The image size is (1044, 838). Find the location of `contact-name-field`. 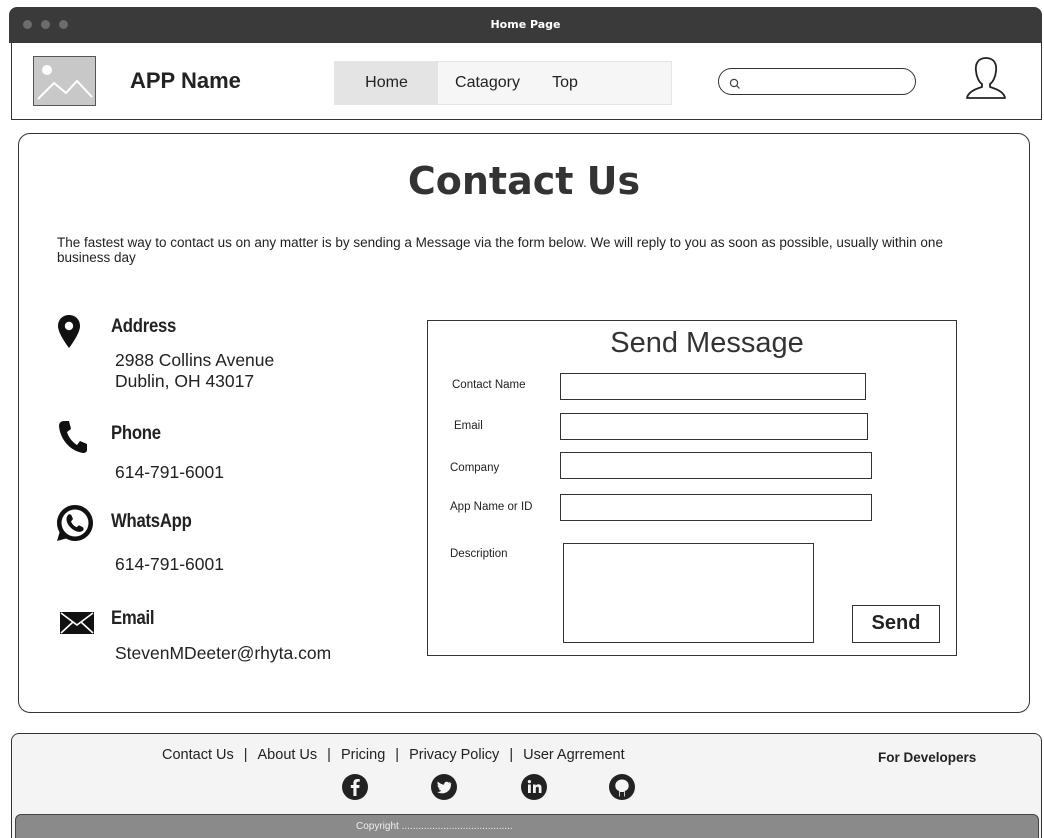

contact-name-field is located at coordinates (713, 386).